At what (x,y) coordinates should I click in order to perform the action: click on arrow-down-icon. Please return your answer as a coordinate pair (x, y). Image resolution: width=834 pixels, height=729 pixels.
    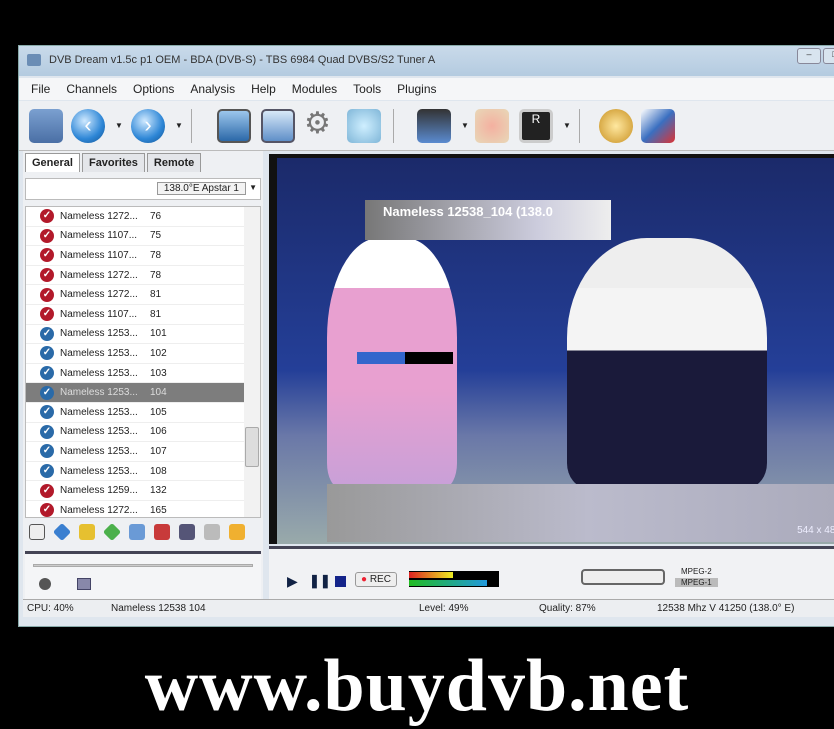
    Looking at the image, I should click on (137, 532).